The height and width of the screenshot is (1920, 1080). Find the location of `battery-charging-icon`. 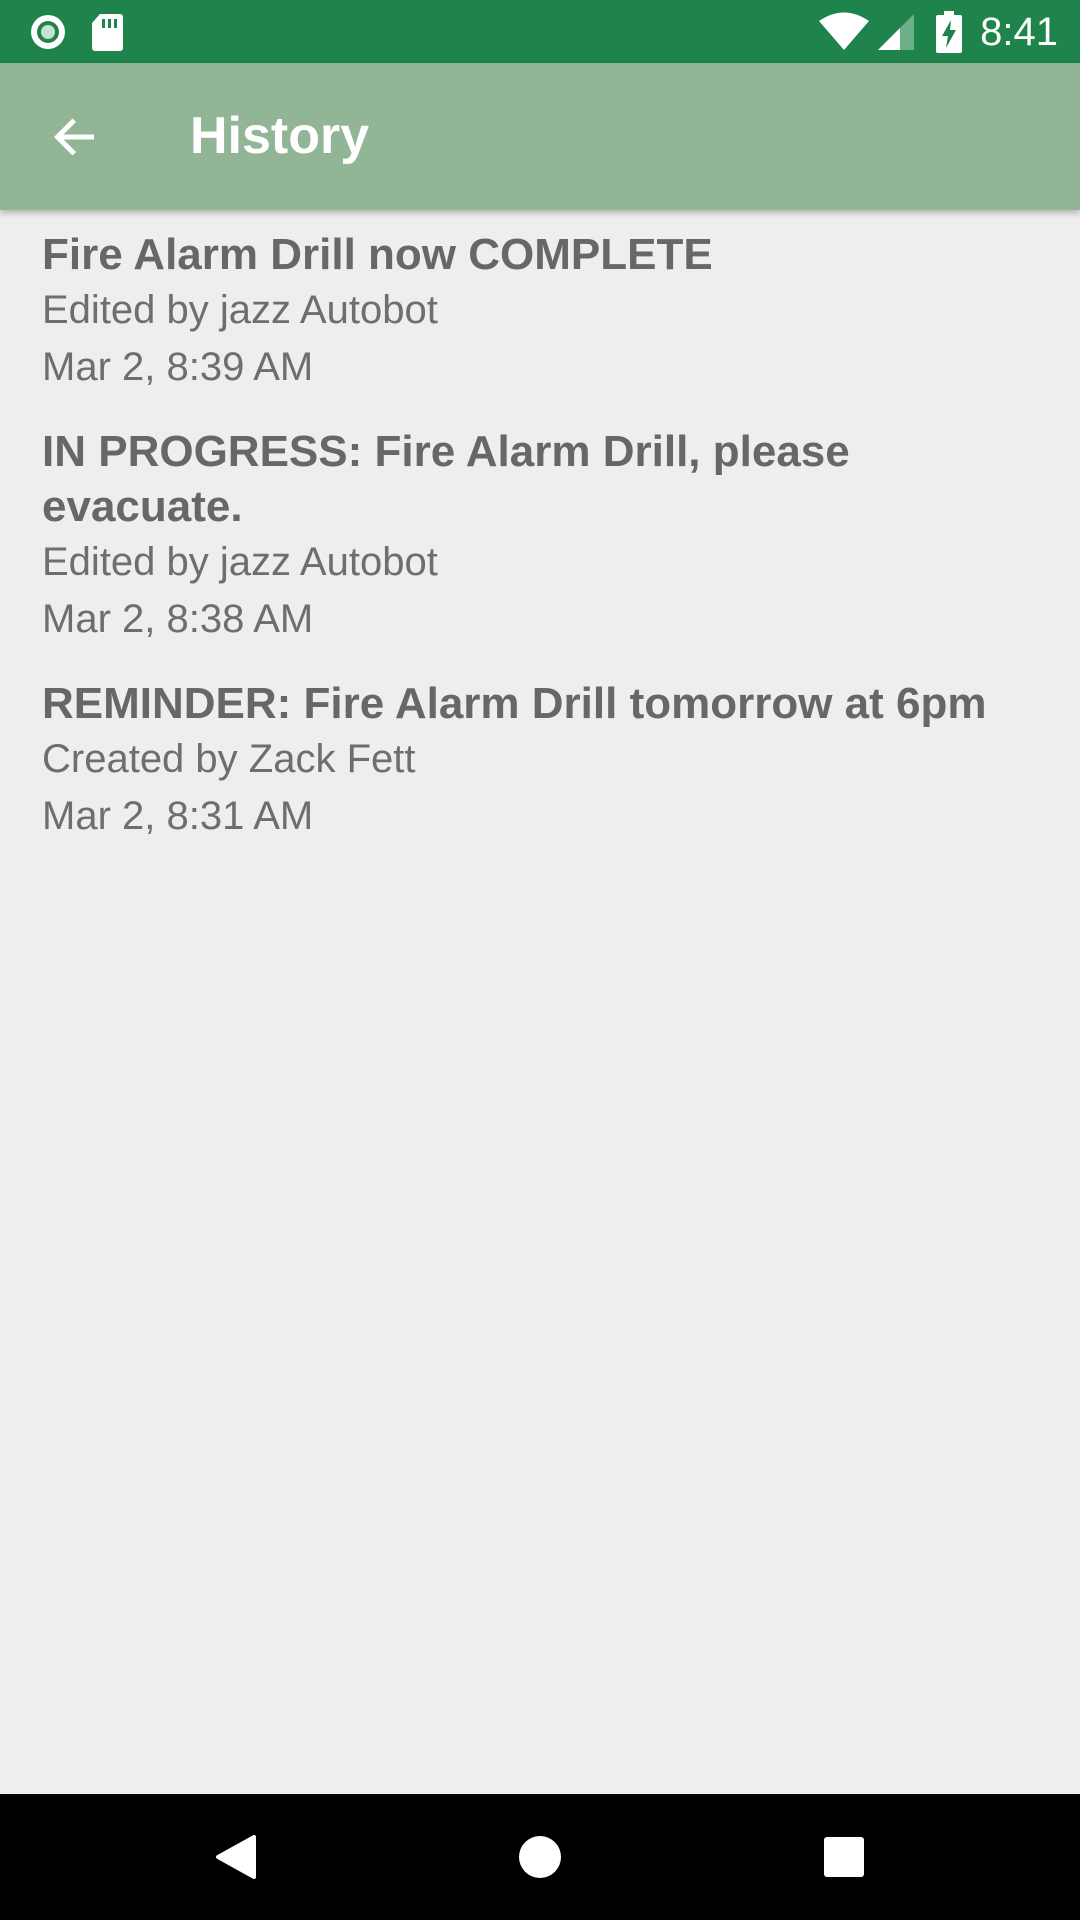

battery-charging-icon is located at coordinates (949, 32).